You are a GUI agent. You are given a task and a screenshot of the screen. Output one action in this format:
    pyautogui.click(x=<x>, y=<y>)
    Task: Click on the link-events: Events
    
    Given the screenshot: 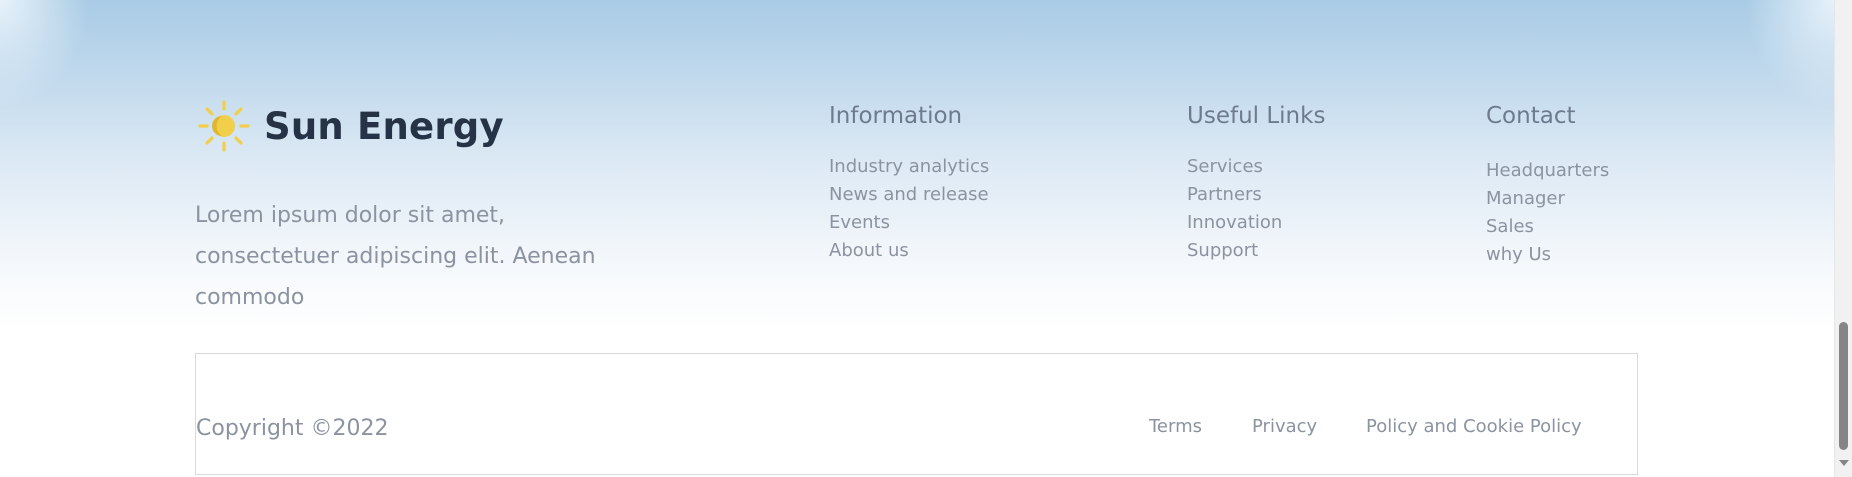 What is the action you would take?
    pyautogui.click(x=859, y=222)
    